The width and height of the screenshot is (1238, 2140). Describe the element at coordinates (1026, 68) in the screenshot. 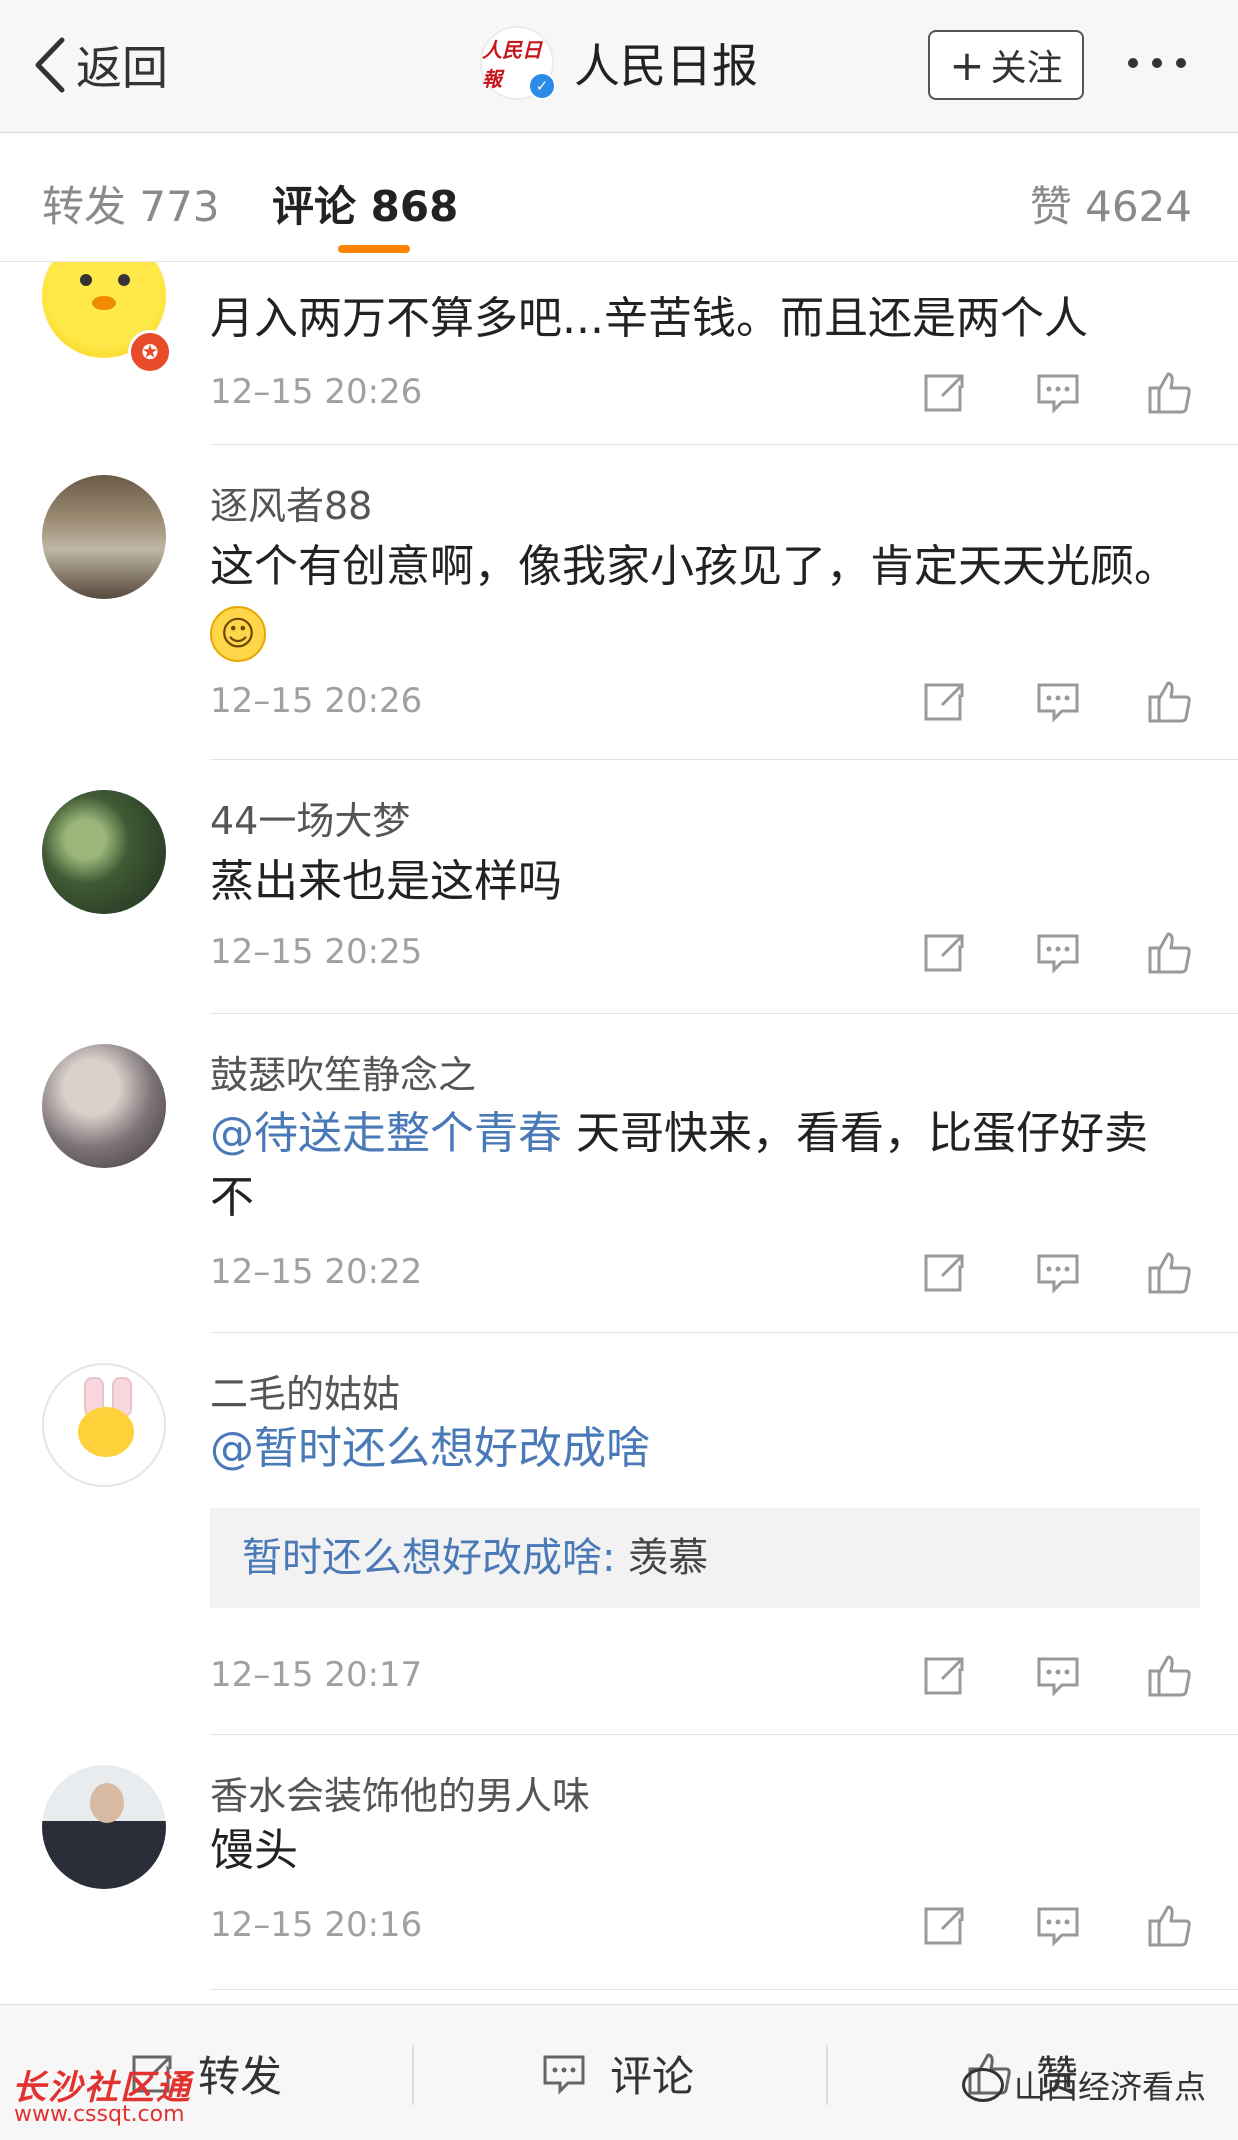

I see `follow-label: 关注` at that location.